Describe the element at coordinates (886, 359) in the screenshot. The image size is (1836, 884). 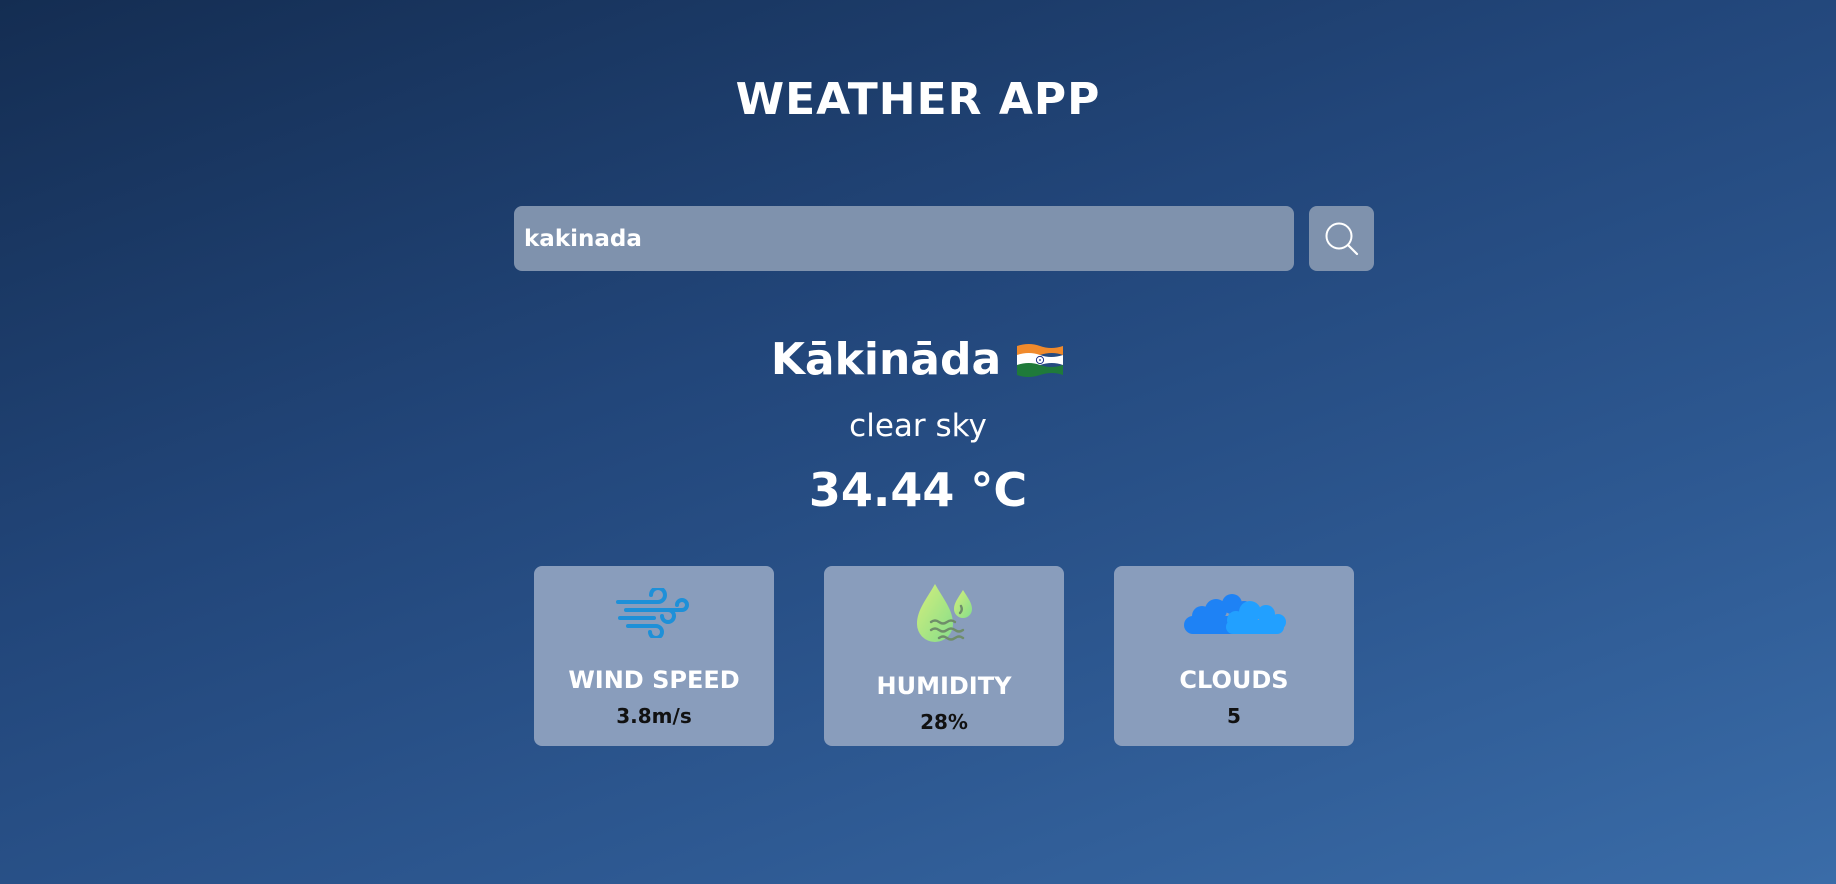
I see `city-name: Kākināda` at that location.